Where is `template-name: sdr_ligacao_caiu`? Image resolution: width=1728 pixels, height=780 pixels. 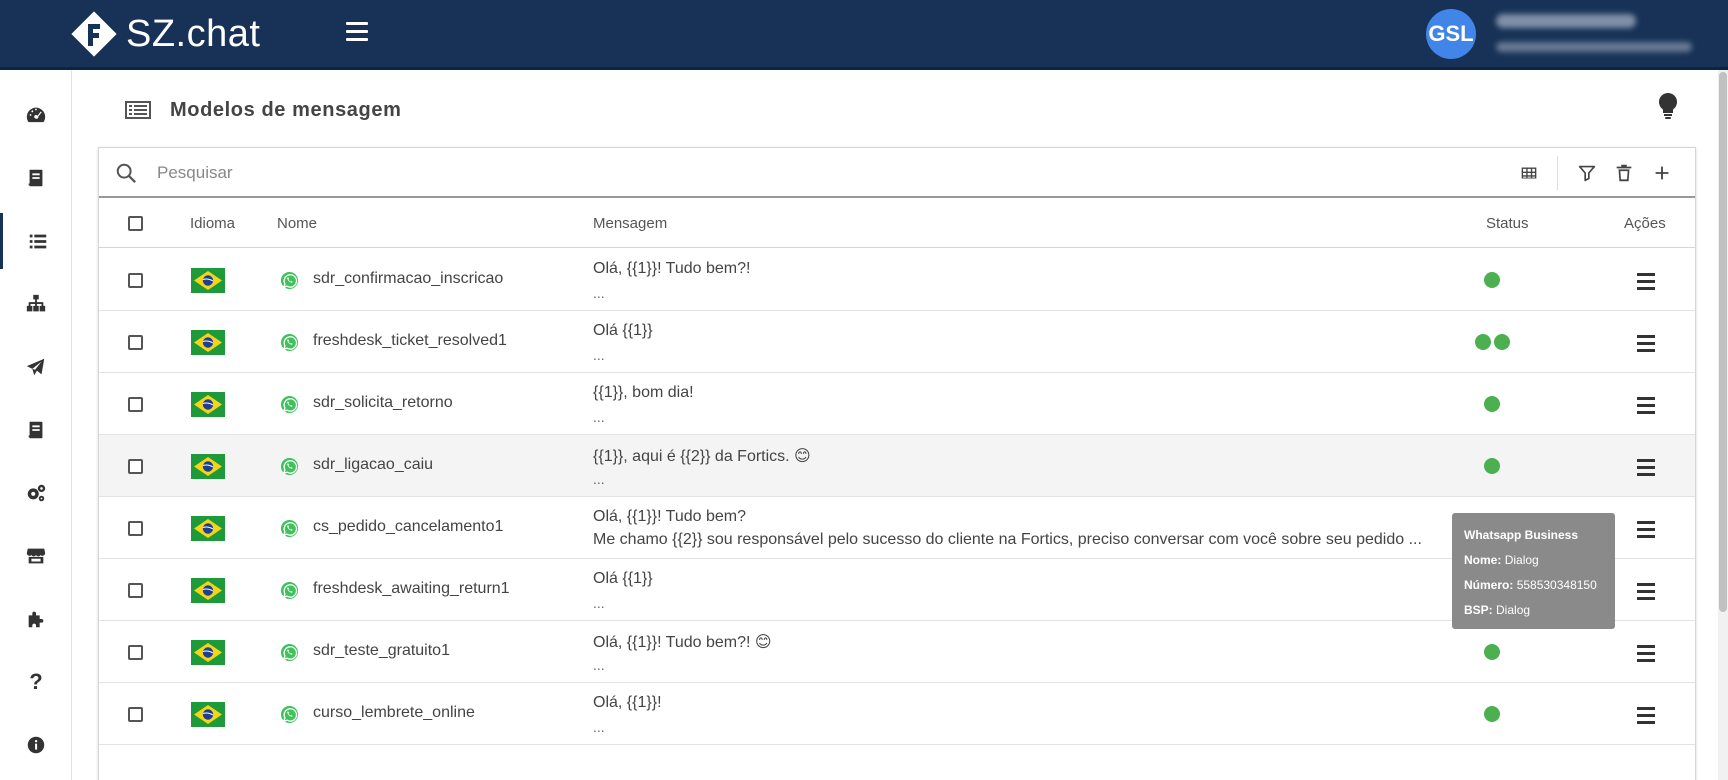 template-name: sdr_ligacao_caiu is located at coordinates (373, 464).